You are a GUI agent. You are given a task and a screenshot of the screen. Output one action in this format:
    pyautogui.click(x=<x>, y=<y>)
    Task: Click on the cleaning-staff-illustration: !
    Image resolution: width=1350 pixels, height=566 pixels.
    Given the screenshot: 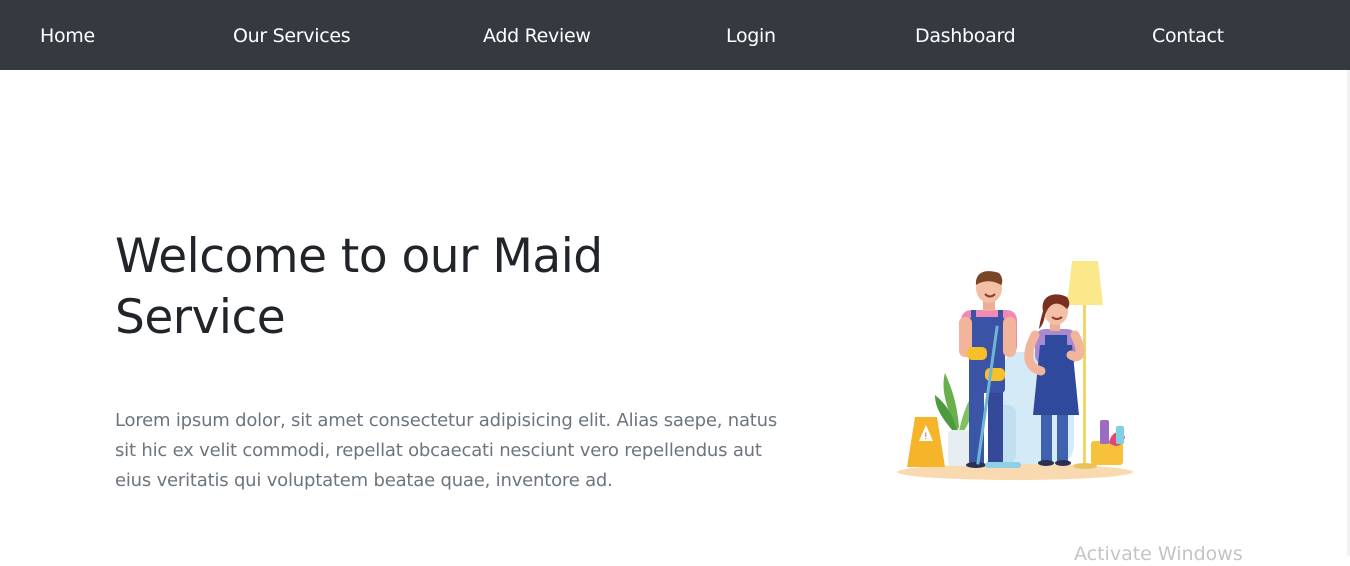 What is the action you would take?
    pyautogui.click(x=1015, y=370)
    